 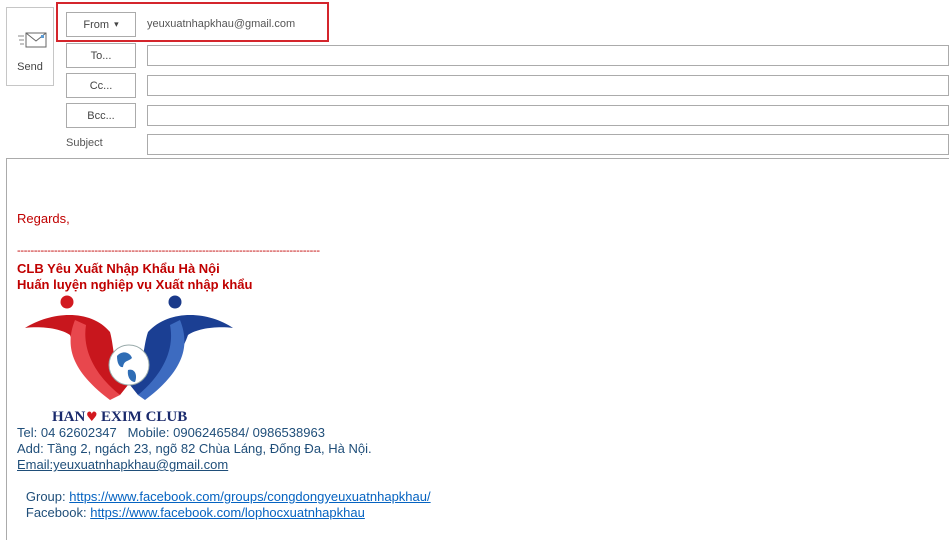 What do you see at coordinates (548, 85) in the screenshot?
I see `cc-field` at bounding box center [548, 85].